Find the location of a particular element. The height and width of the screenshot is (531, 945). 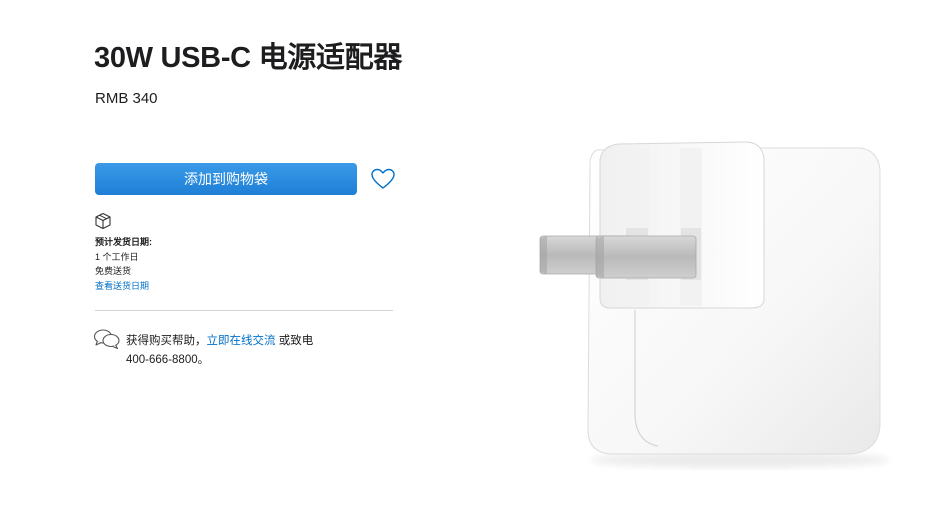

chat-bubbles-icon is located at coordinates (106, 339).